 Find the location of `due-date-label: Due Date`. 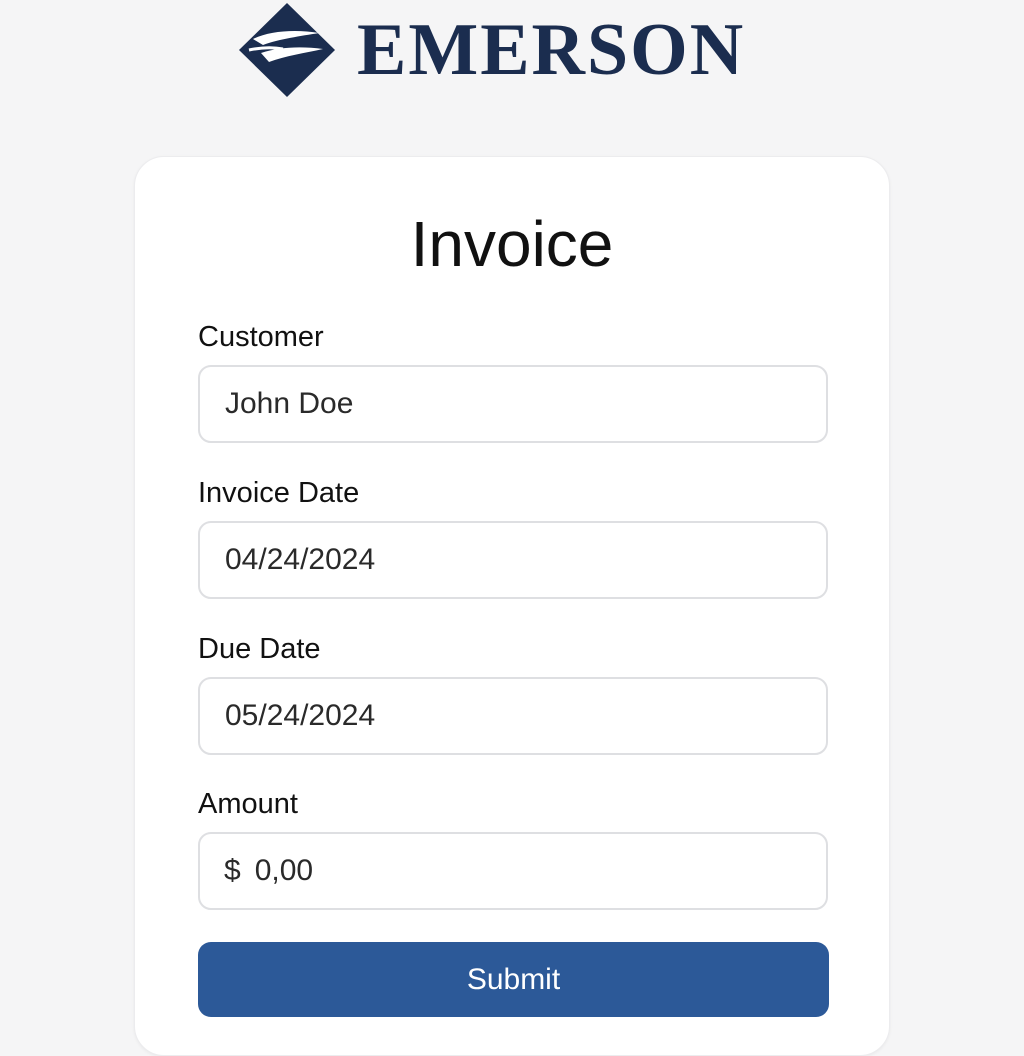

due-date-label: Due Date is located at coordinates (259, 649).